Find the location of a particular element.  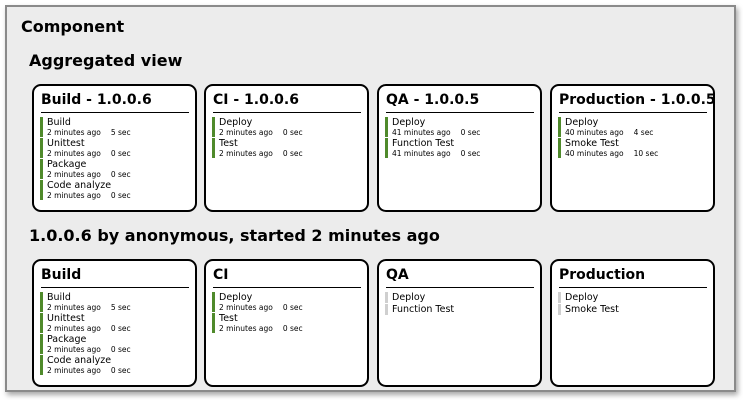

step-name: Code analyze is located at coordinates (79, 360).